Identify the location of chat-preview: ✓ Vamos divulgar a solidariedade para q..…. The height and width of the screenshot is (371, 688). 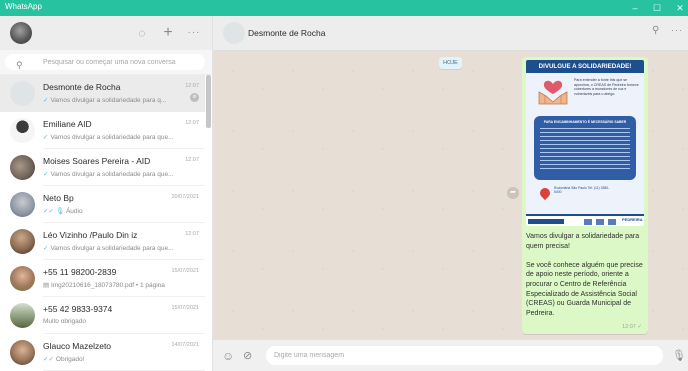
(118, 100).